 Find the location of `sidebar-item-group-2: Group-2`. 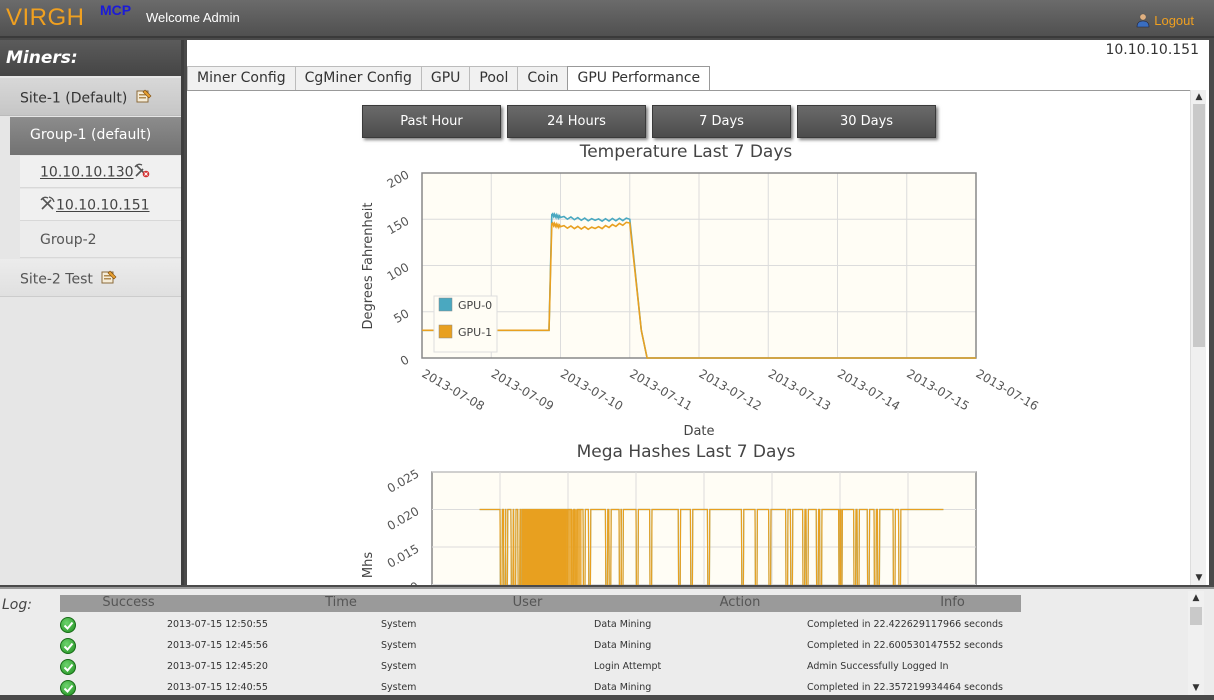

sidebar-item-group-2: Group-2 is located at coordinates (100, 239).